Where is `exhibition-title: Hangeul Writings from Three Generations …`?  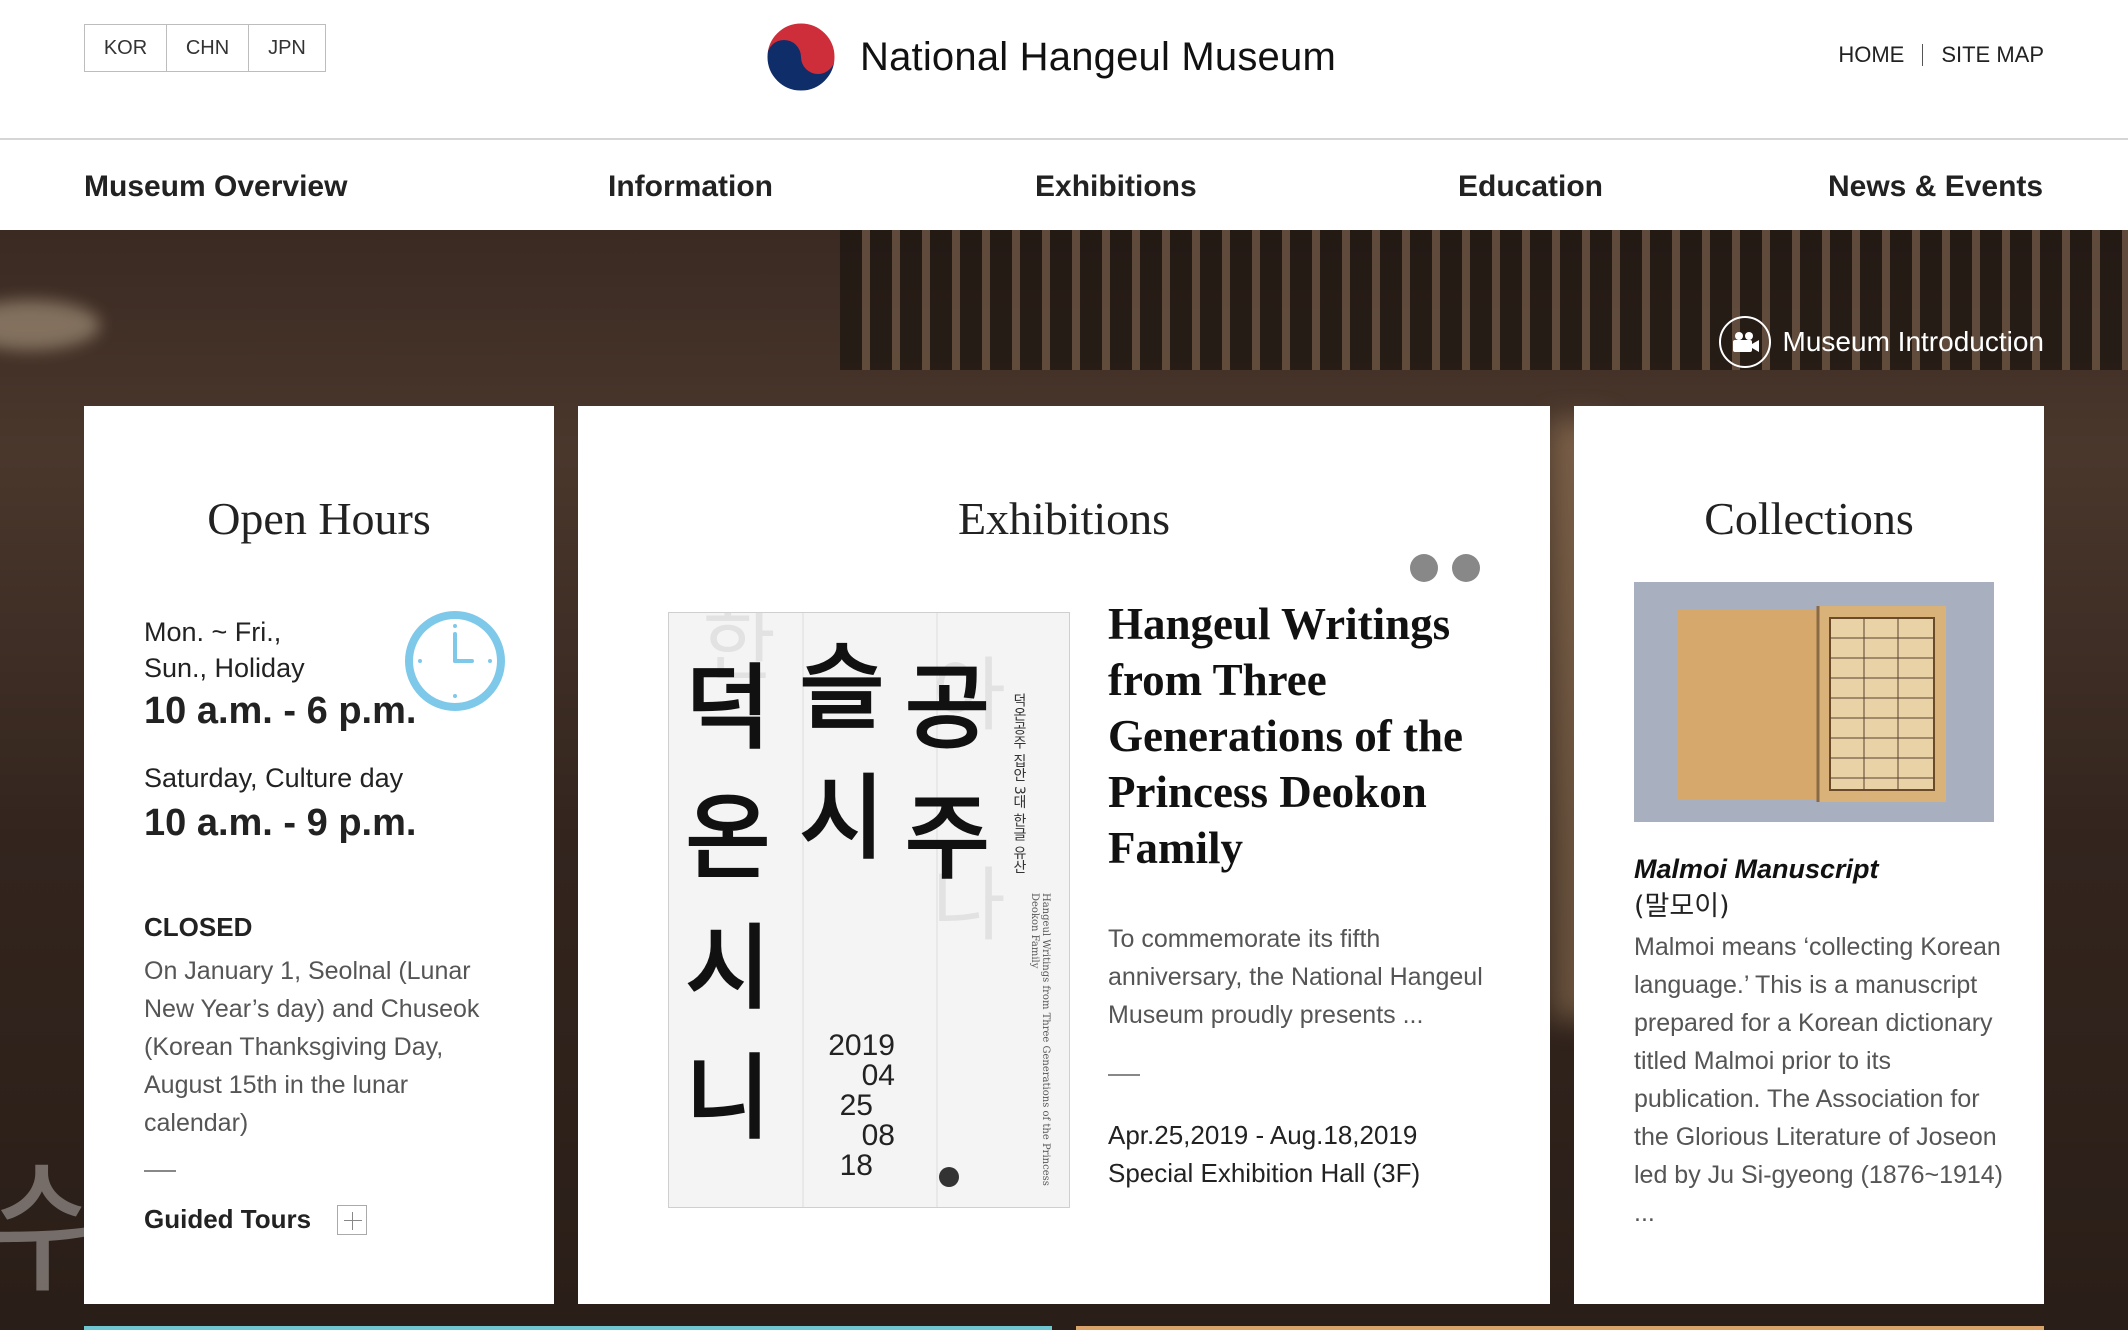
exhibition-title: Hangeul Writings from Three Generations … is located at coordinates (1318, 736).